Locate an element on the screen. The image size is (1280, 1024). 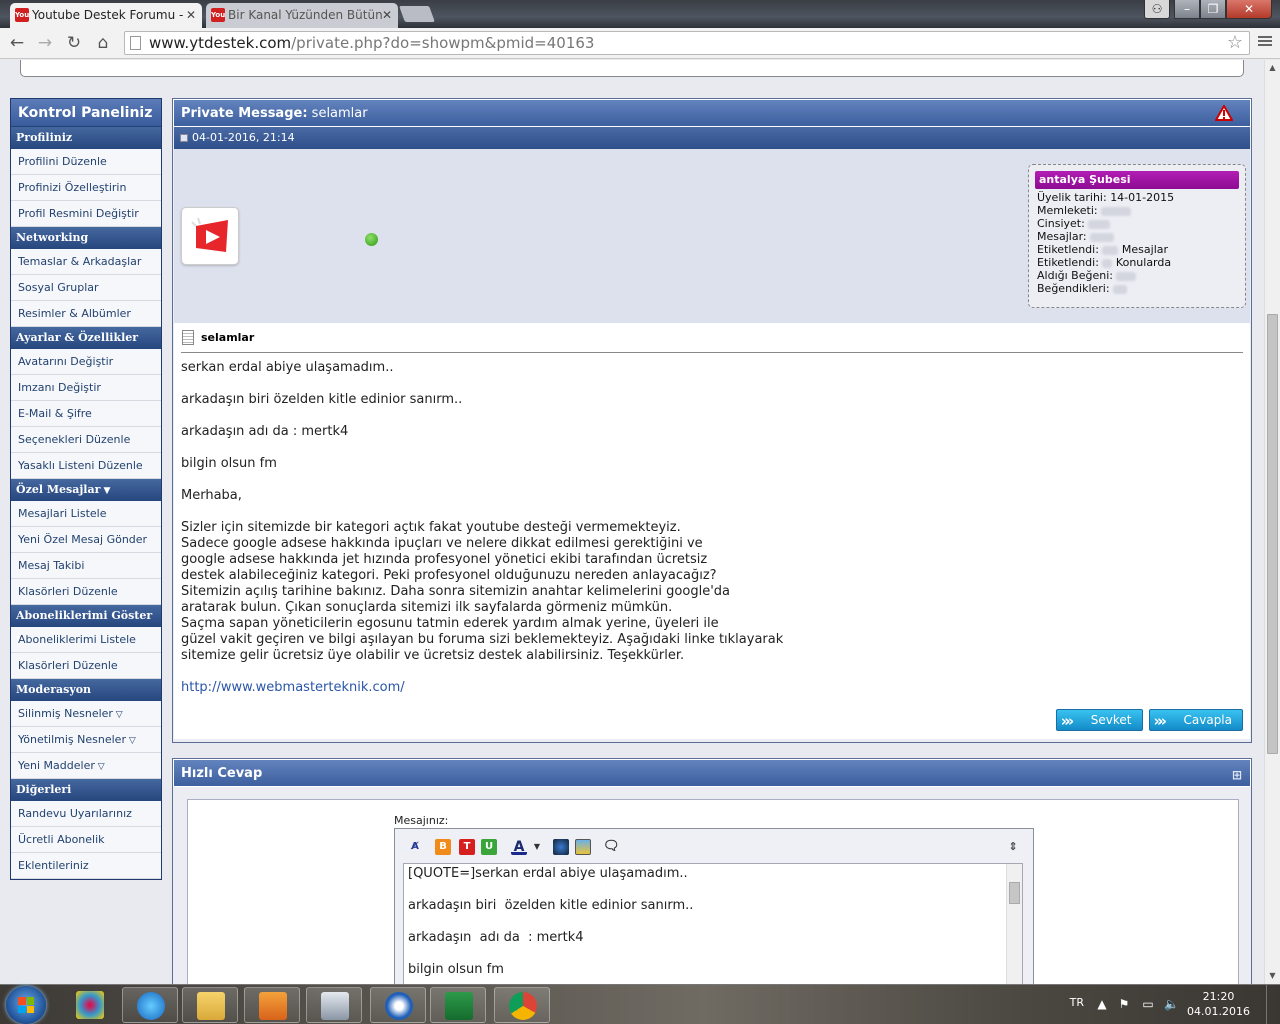
sidebar-item: Profinizi Özelleştirin is located at coordinates (86, 188).